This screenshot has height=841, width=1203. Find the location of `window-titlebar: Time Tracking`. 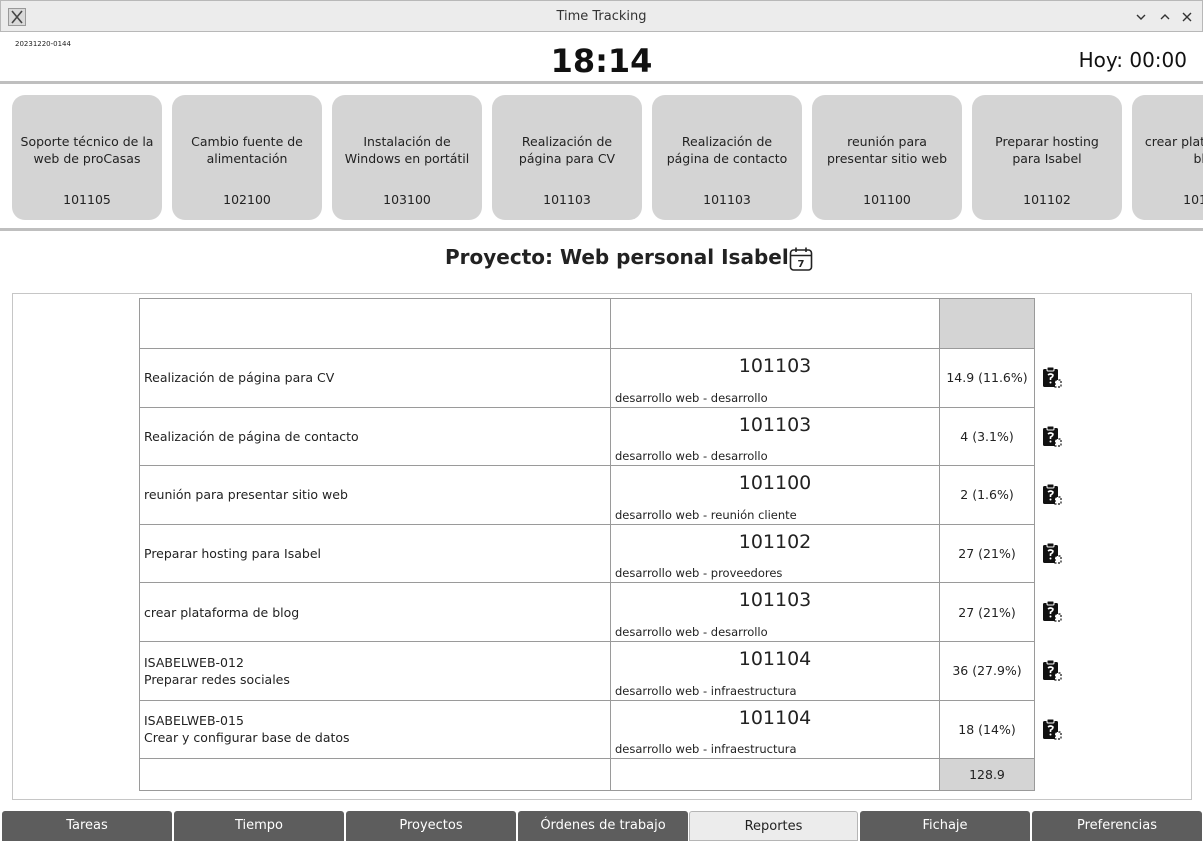

window-titlebar: Time Tracking is located at coordinates (601, 16).